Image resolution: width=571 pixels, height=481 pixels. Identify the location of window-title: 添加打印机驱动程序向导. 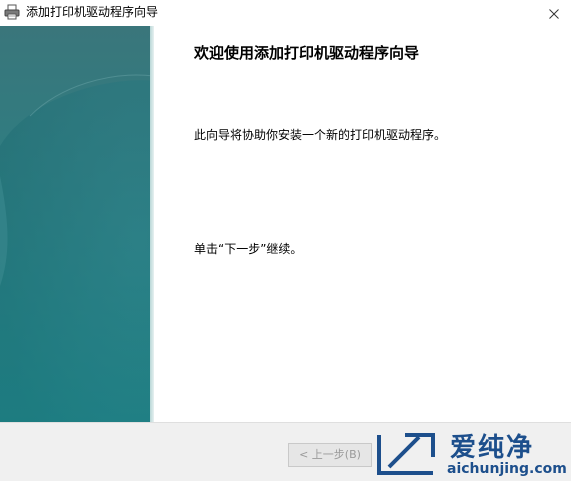
(92, 12).